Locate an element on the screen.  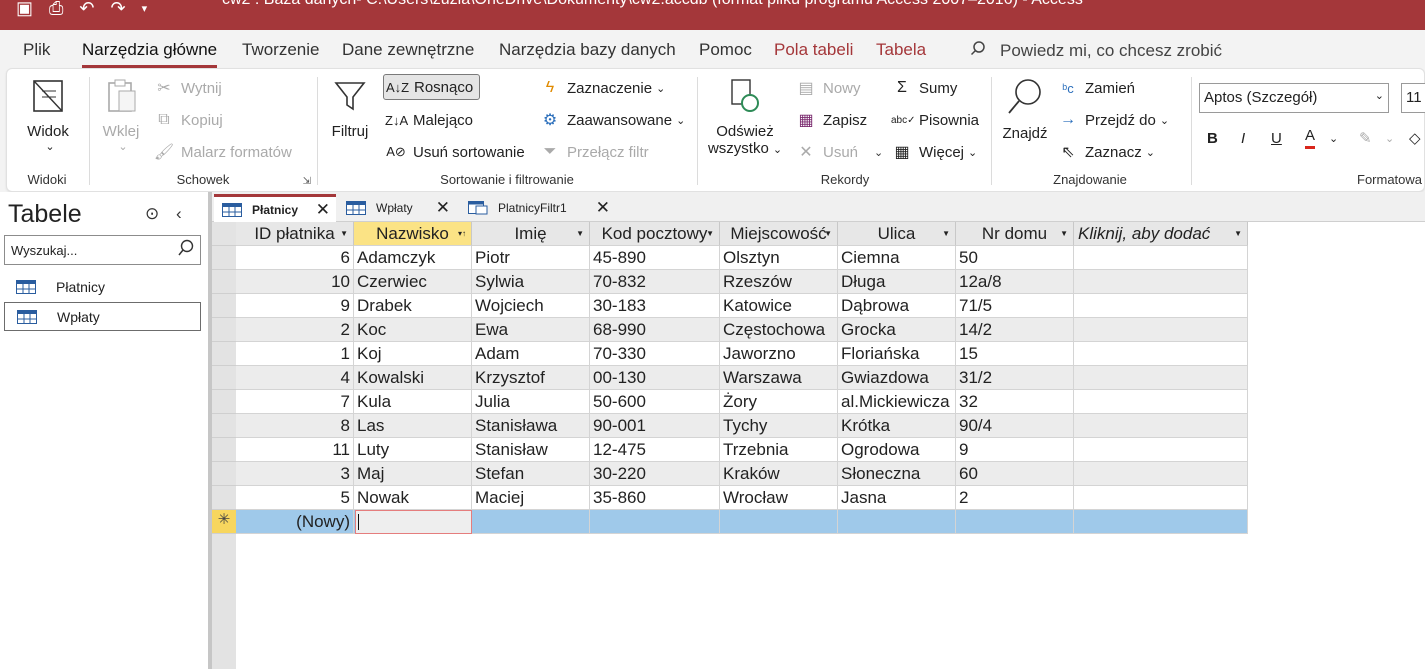
doc-tab-wplaty: Wpłaty ✕ is located at coordinates (397, 208).